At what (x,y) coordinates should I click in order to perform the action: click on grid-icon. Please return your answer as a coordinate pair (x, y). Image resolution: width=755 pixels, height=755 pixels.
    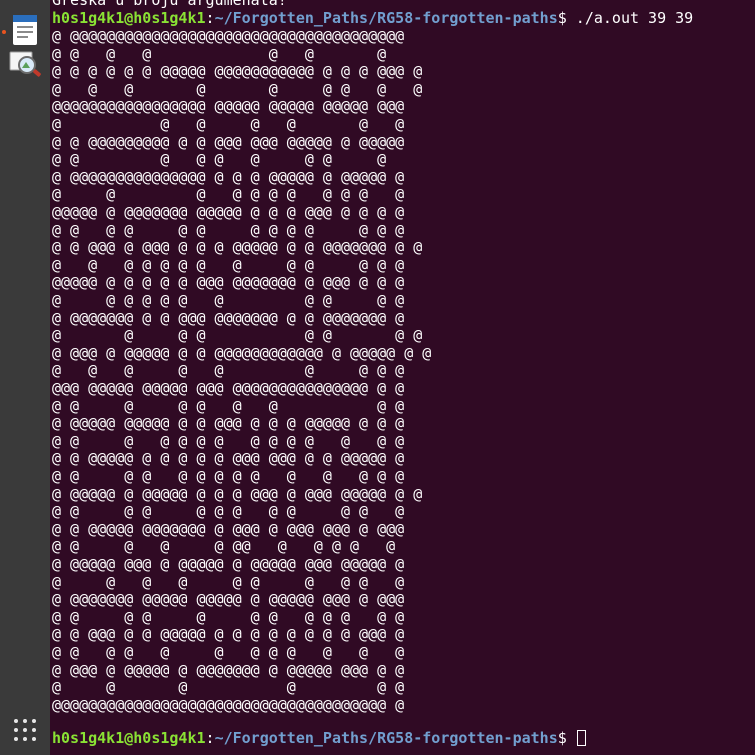
    Looking at the image, I should click on (25, 730).